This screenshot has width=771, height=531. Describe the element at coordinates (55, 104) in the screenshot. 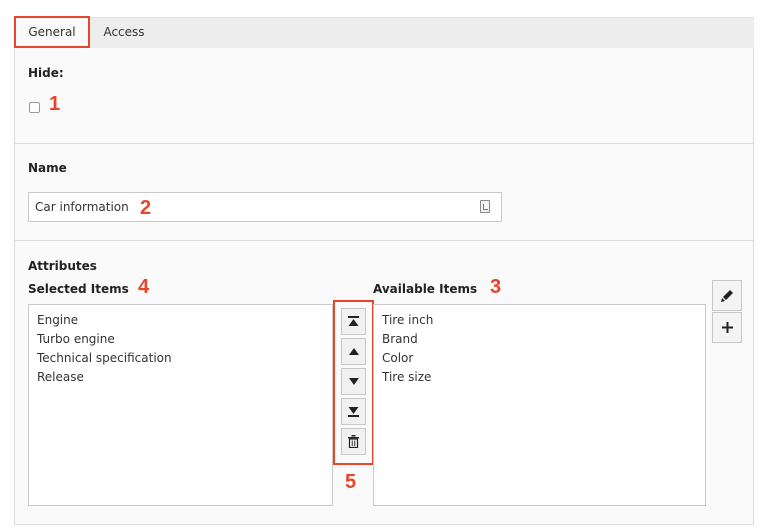

I see `marker-1: 1` at that location.